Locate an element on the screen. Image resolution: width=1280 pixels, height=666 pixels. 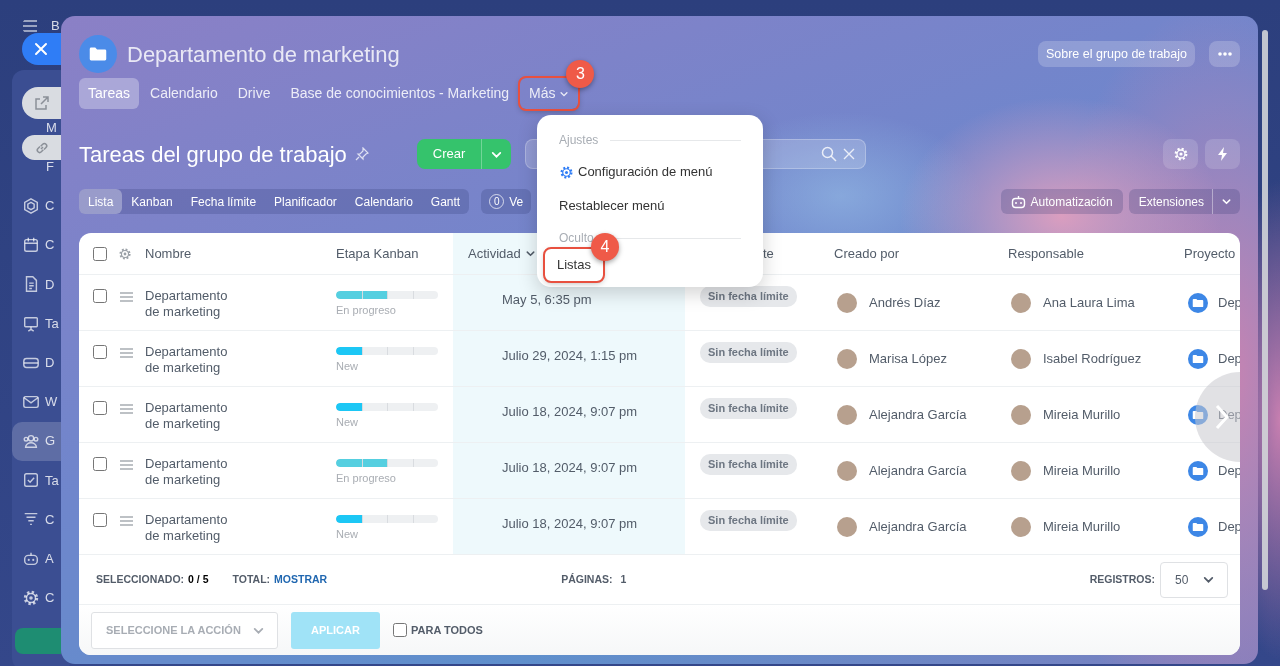
presentation-board-icon is located at coordinates (31, 323).